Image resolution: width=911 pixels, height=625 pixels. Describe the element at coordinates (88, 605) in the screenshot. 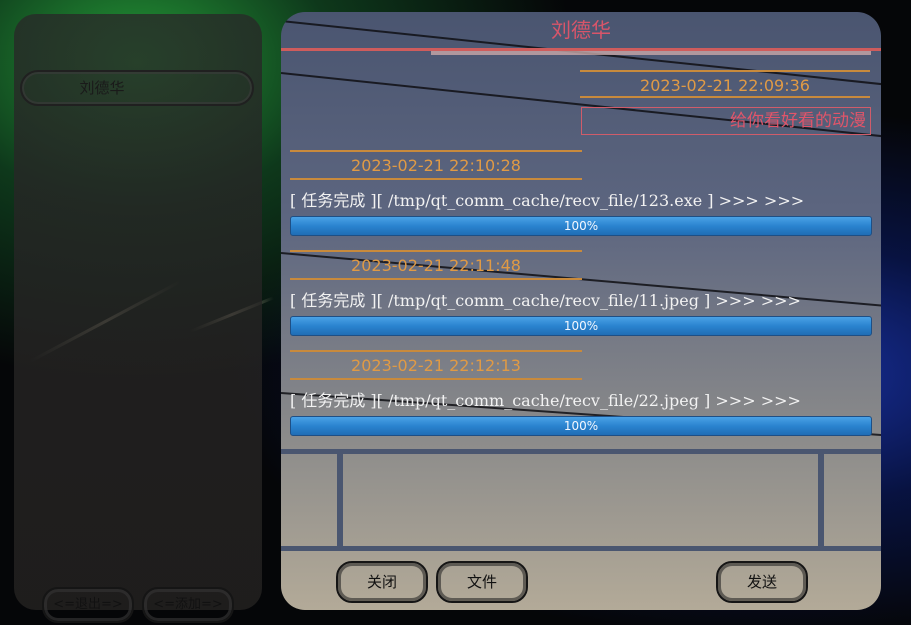

I see `exit-button: <=退出=>` at that location.